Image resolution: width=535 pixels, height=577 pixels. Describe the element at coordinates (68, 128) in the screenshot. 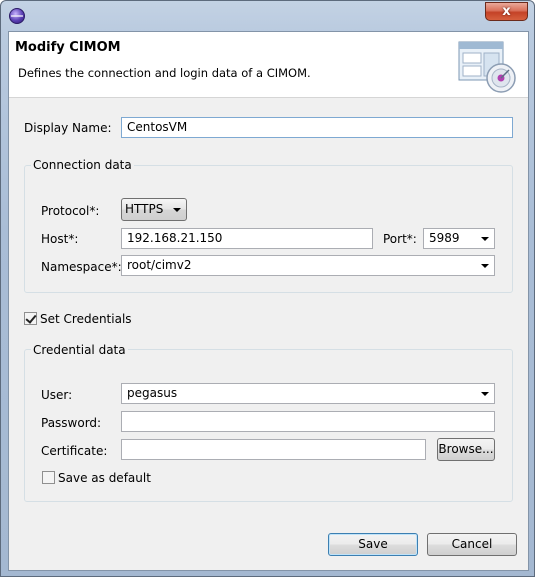

I see `display-name-label: Display Name:` at that location.